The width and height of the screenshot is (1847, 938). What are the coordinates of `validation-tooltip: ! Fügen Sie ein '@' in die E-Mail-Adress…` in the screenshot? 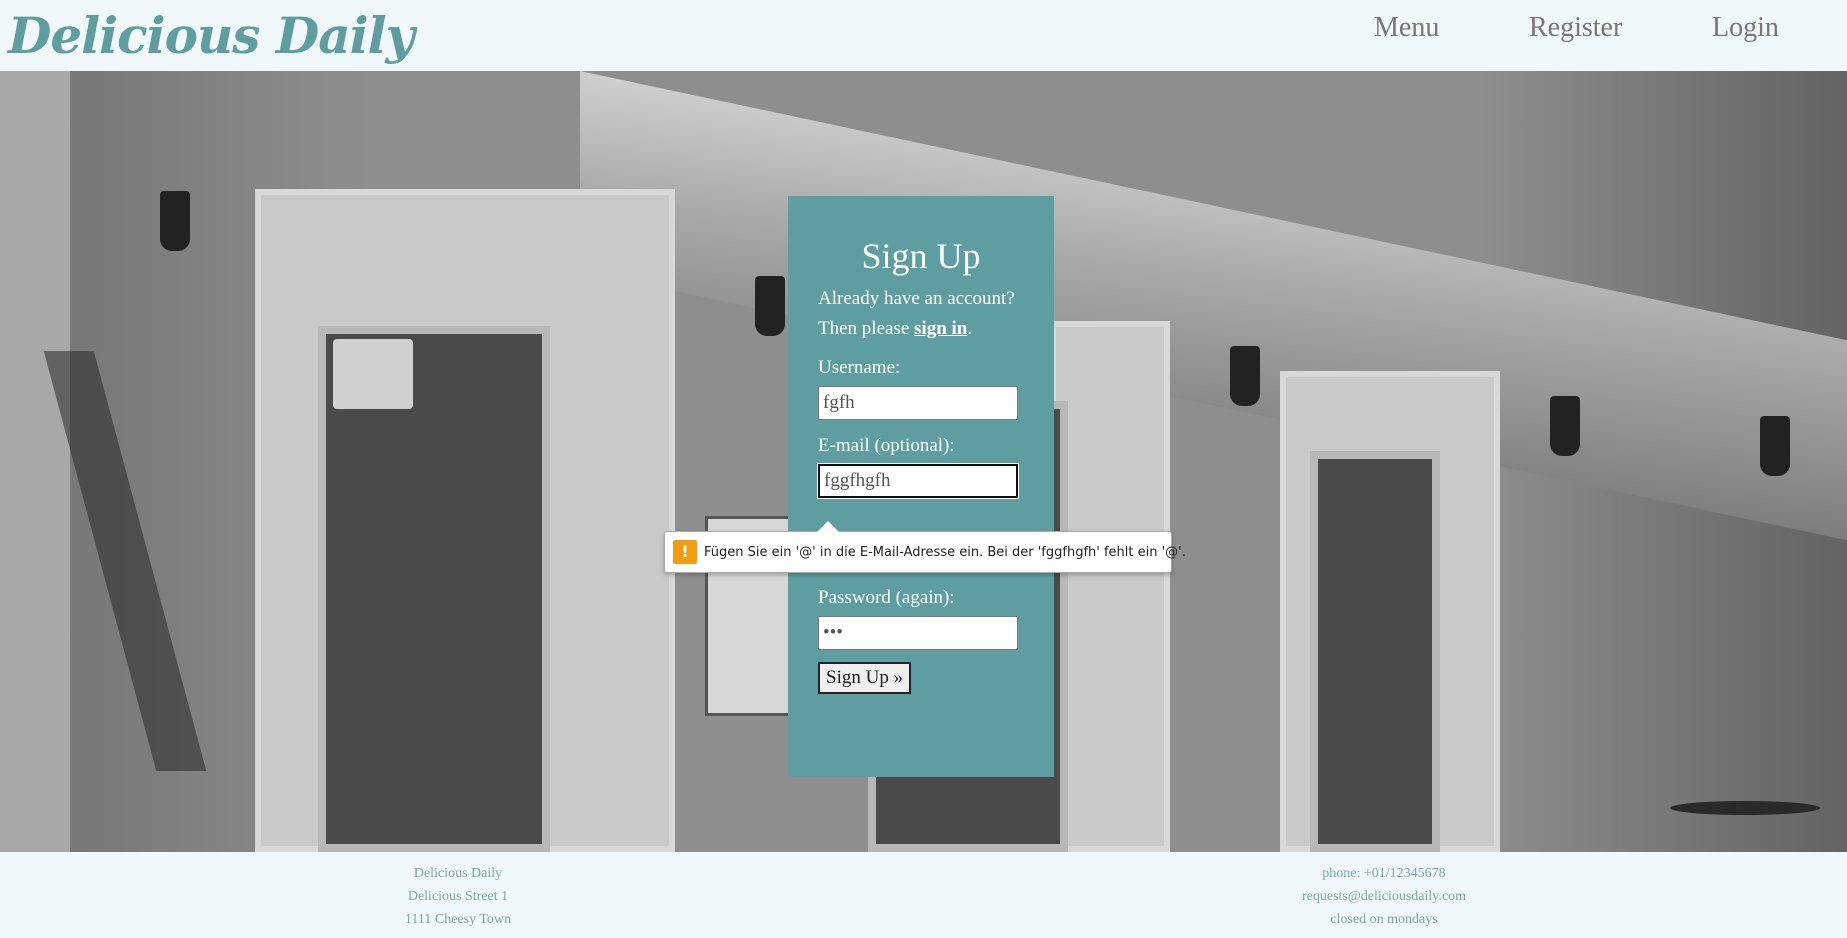 It's located at (925, 547).